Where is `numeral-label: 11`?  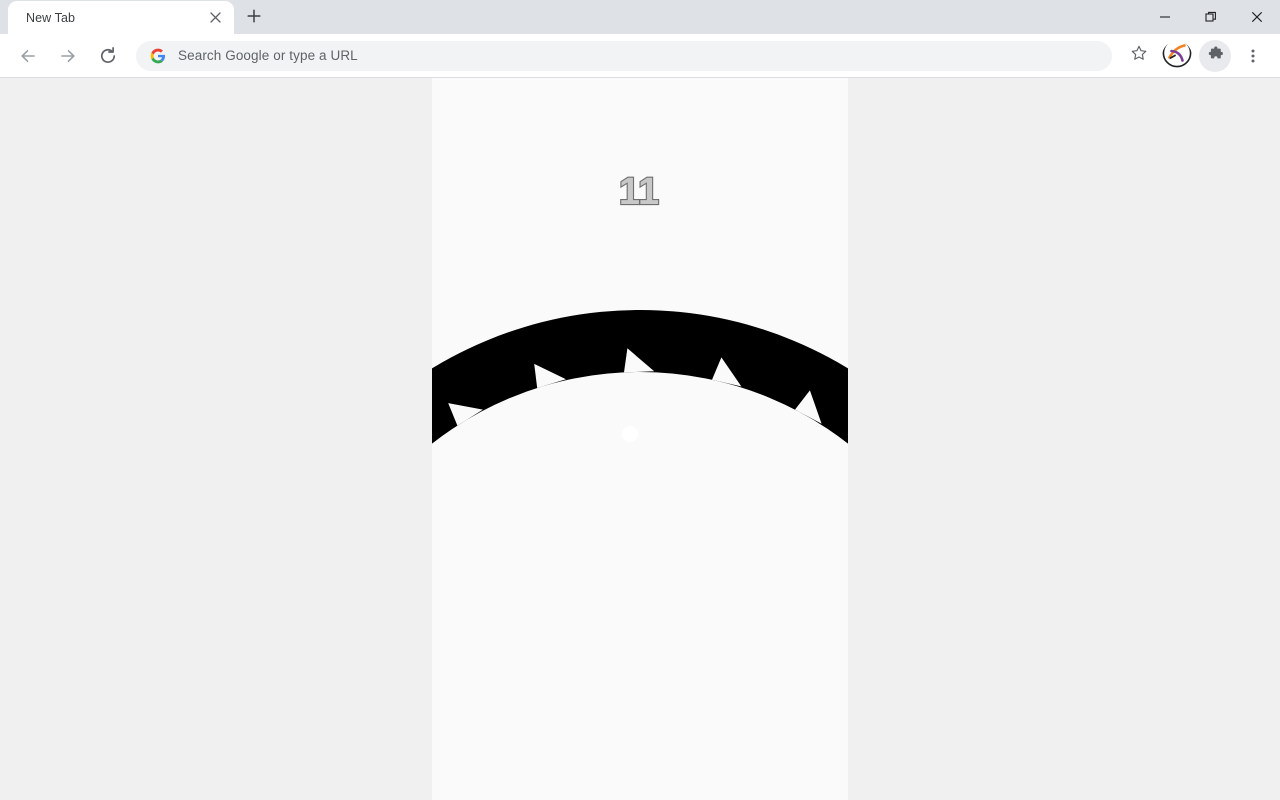
numeral-label: 11 is located at coordinates (639, 192).